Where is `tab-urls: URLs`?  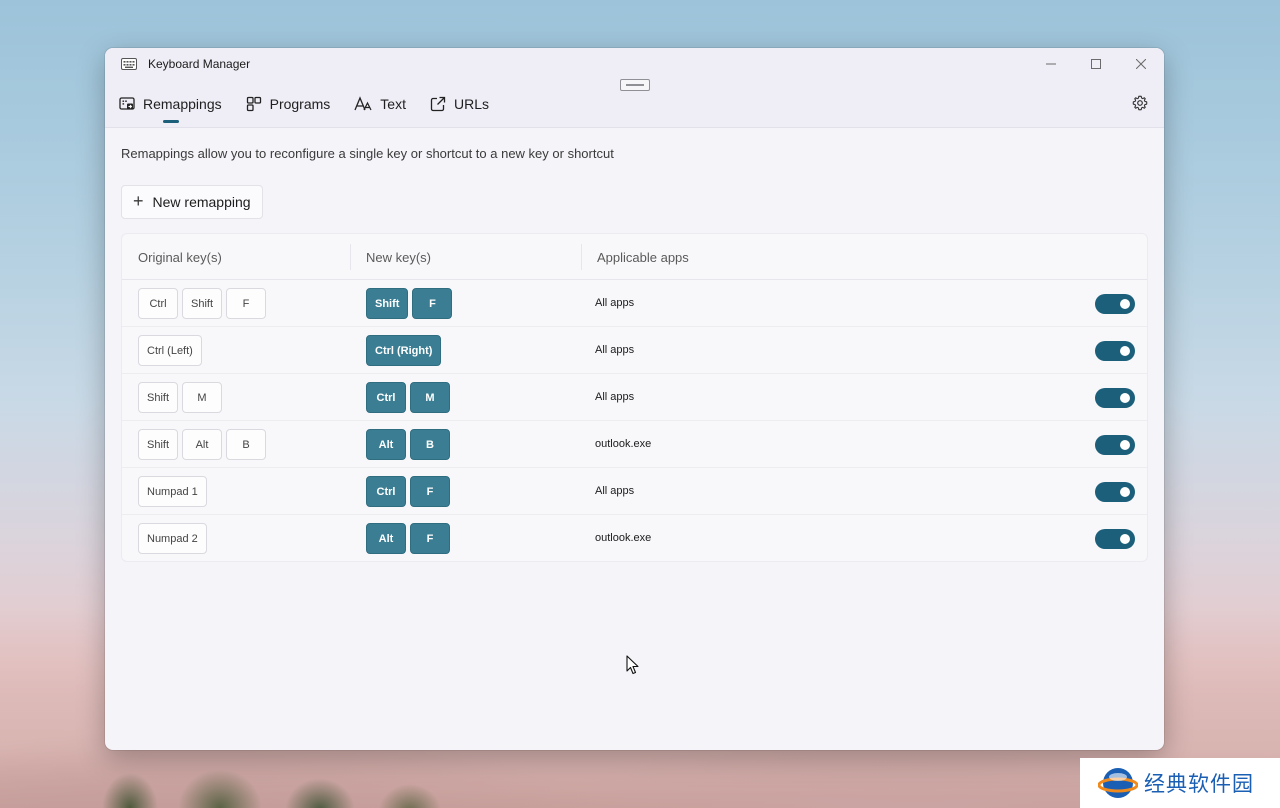
tab-urls: URLs is located at coordinates (459, 104).